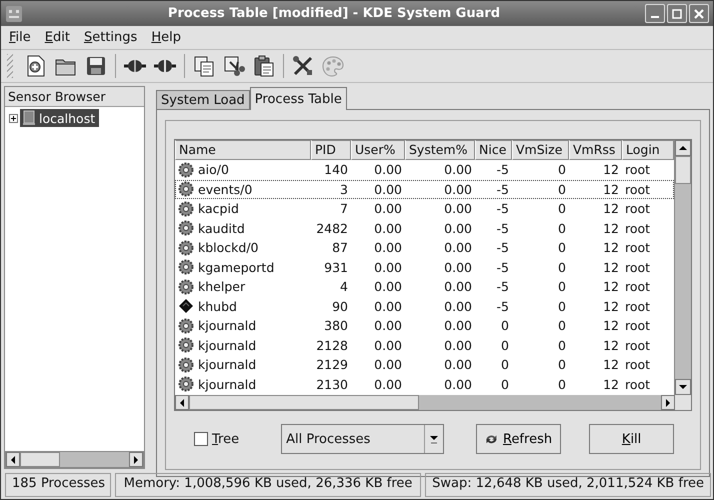 This screenshot has height=500, width=714. What do you see at coordinates (595, 150) in the screenshot?
I see `column-header: VmRss` at bounding box center [595, 150].